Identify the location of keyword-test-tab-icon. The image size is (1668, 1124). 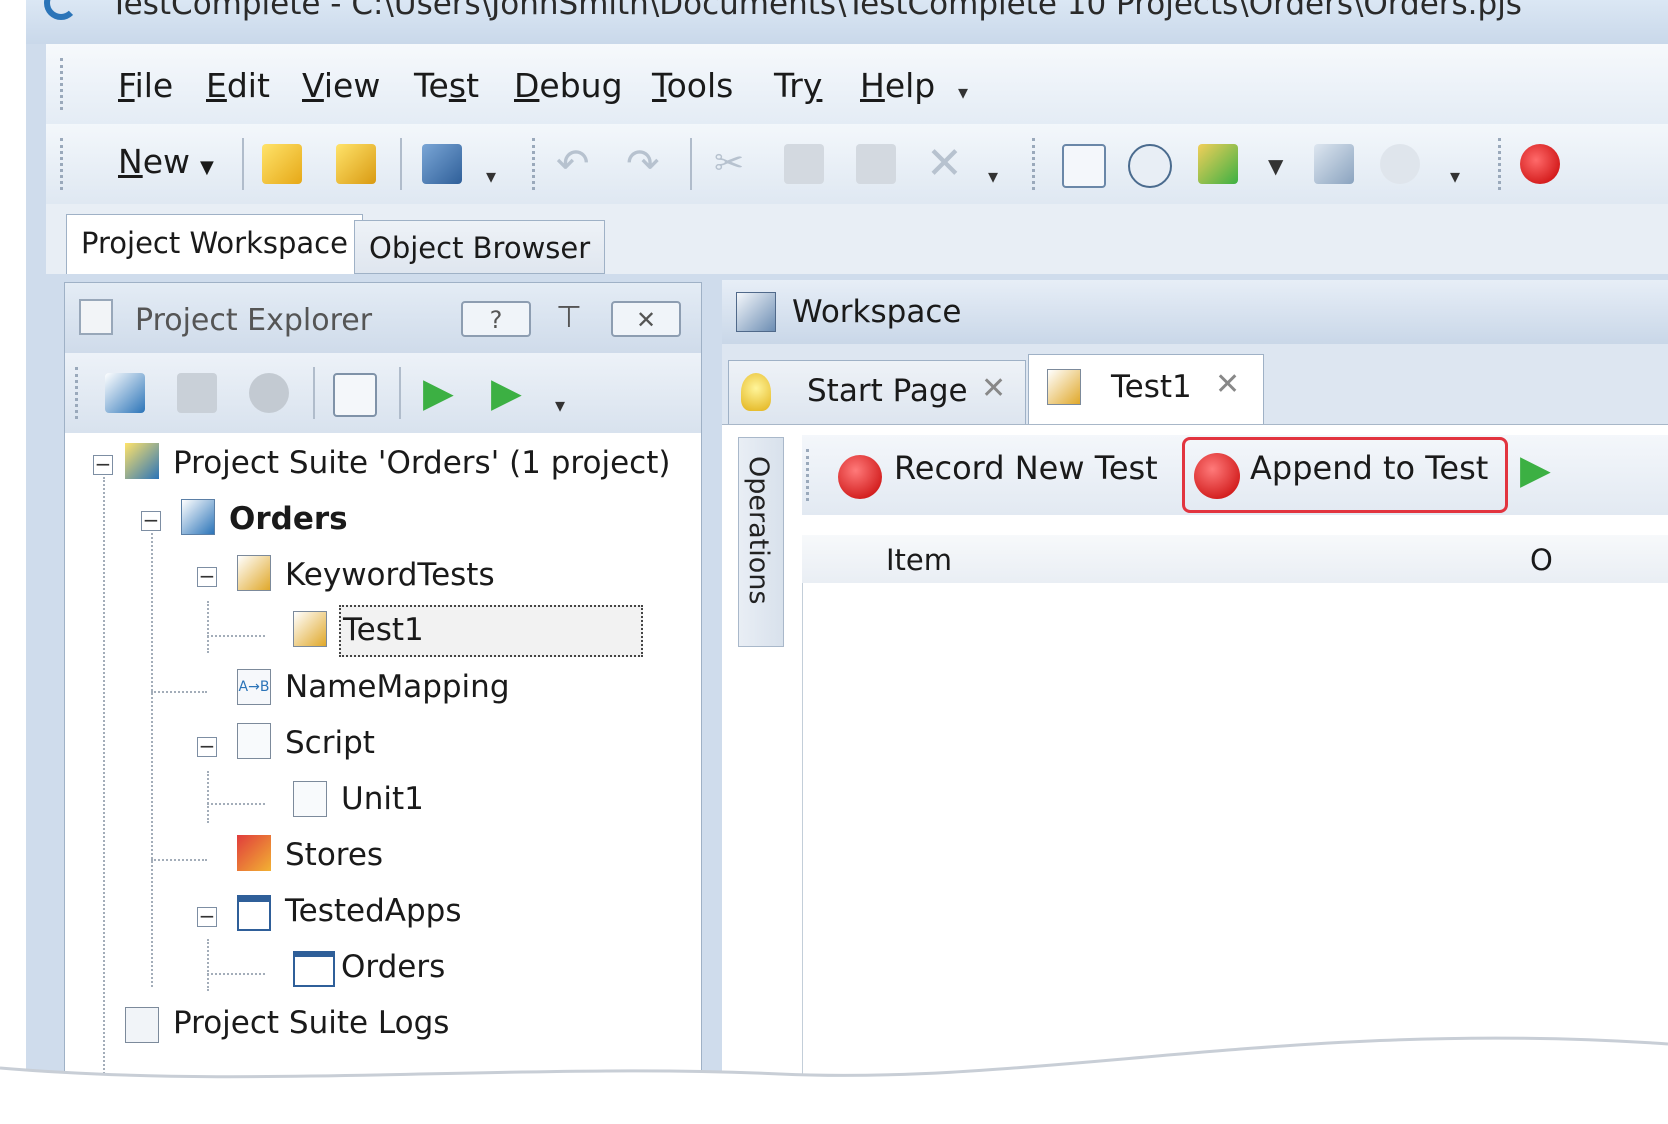
(1064, 387).